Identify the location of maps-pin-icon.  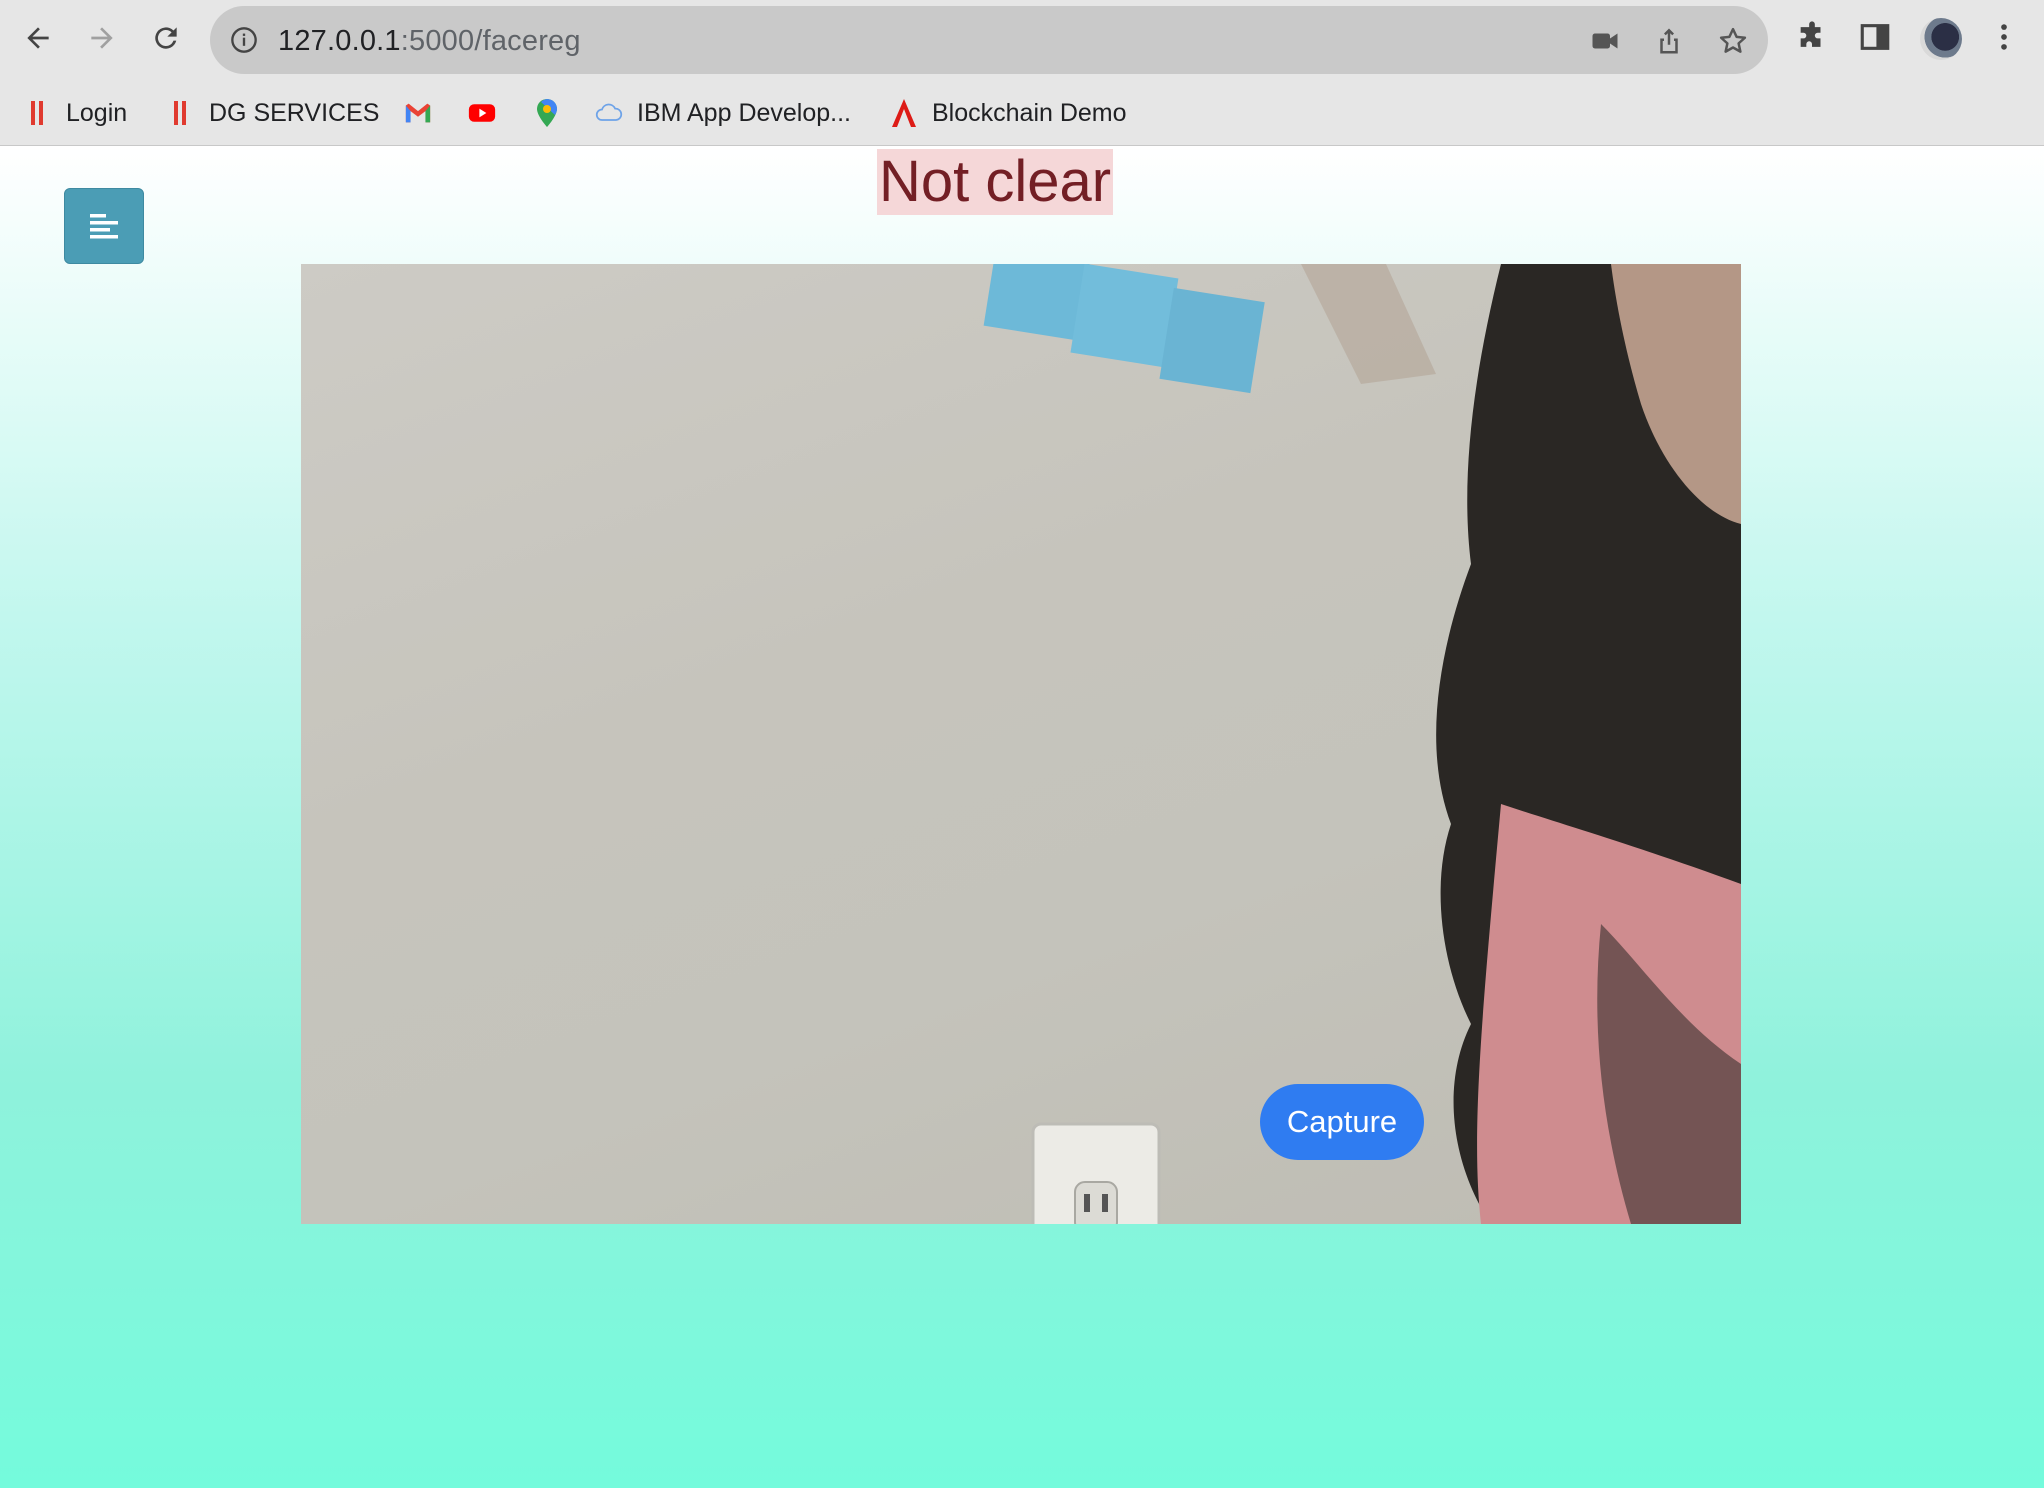
(547, 113).